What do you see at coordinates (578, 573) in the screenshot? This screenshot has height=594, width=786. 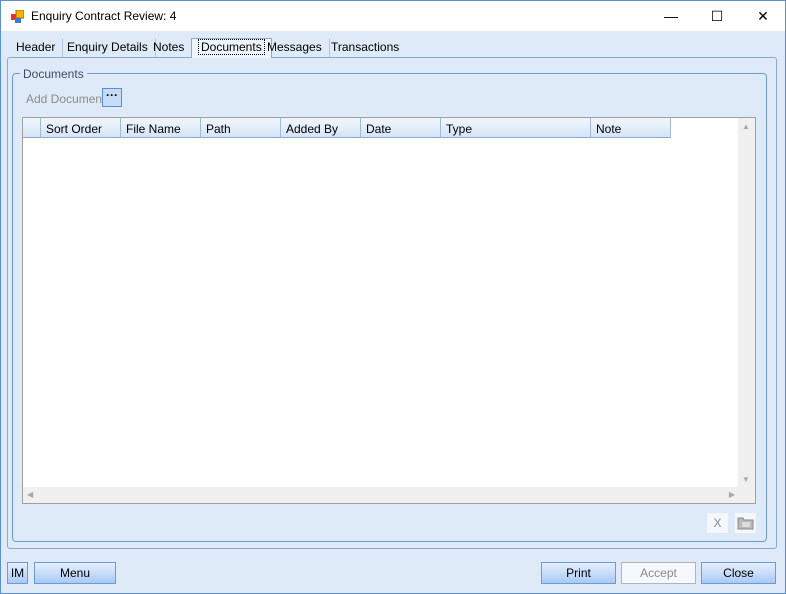 I see `print-button: Print` at bounding box center [578, 573].